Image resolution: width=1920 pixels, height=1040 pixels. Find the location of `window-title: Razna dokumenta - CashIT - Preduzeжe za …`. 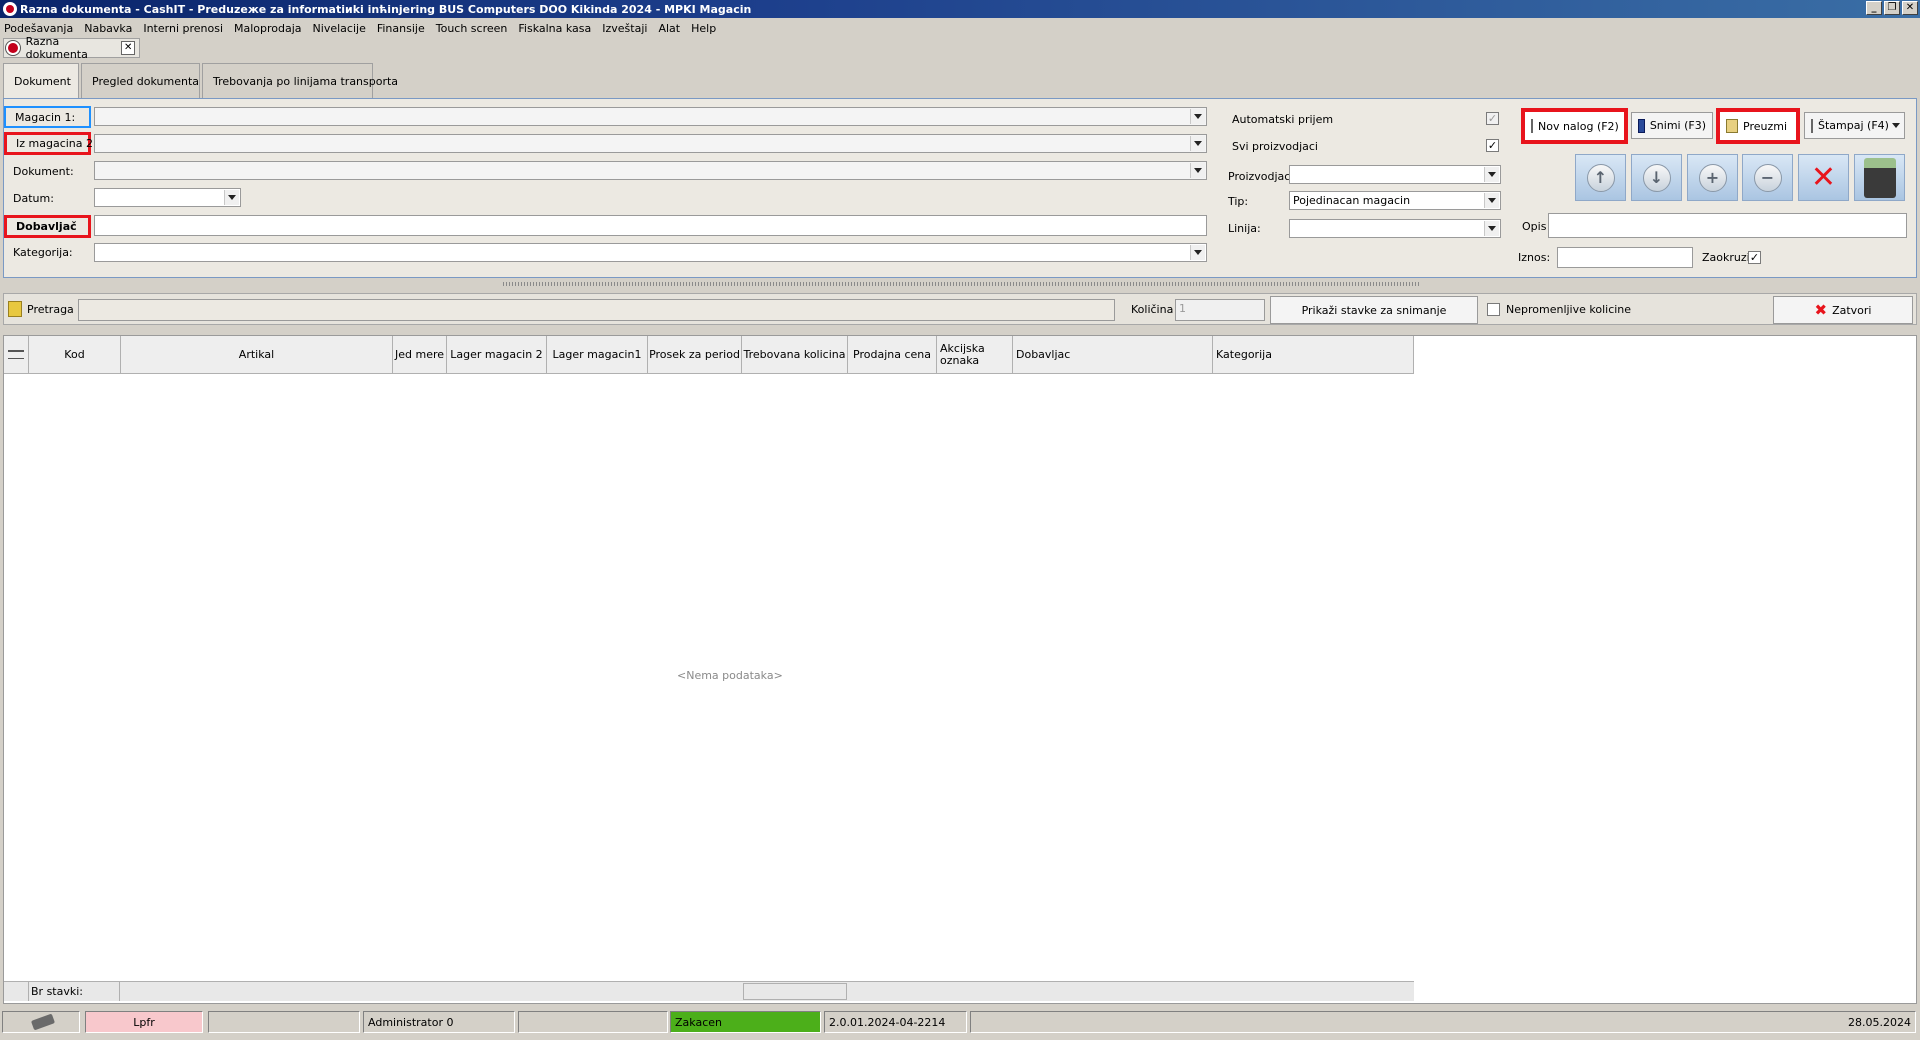

window-title: Razna dokumenta - CashIT - Preduzeжe za … is located at coordinates (386, 9).